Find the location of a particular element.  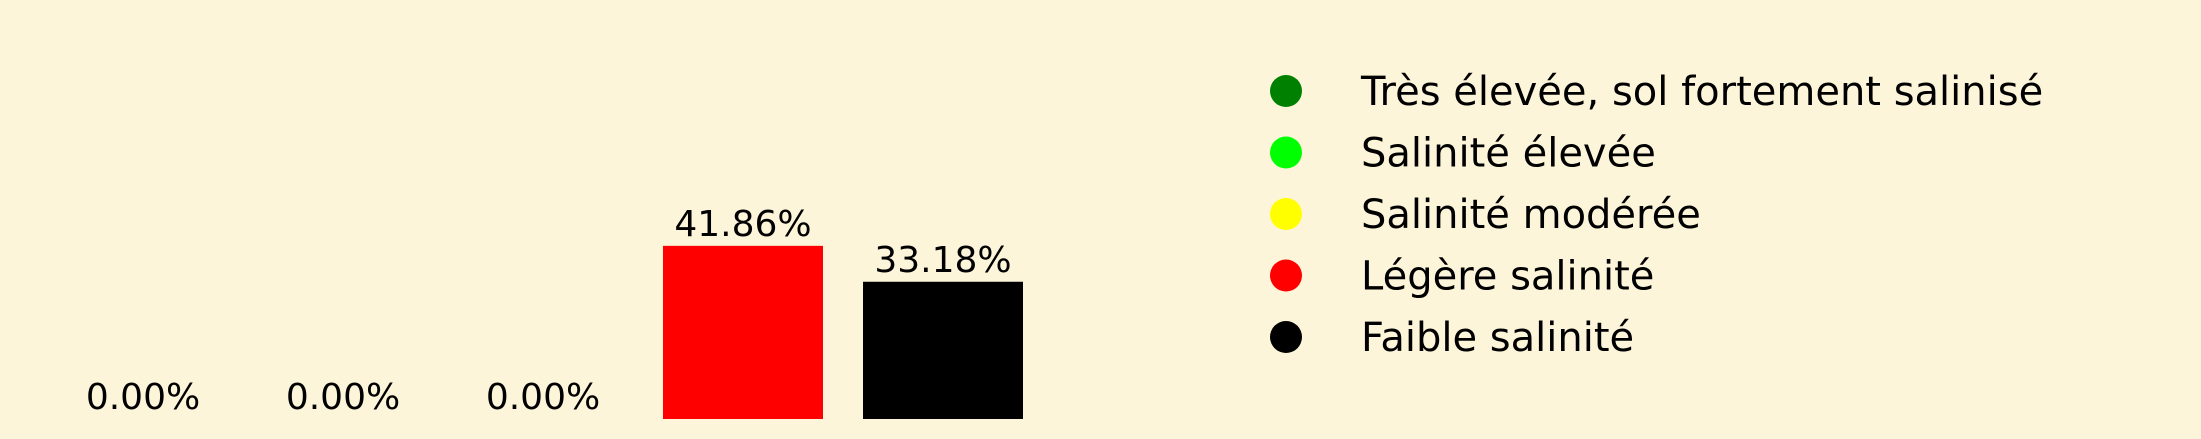

legend-label-3: Salinité modérée is located at coordinates (1531, 215).